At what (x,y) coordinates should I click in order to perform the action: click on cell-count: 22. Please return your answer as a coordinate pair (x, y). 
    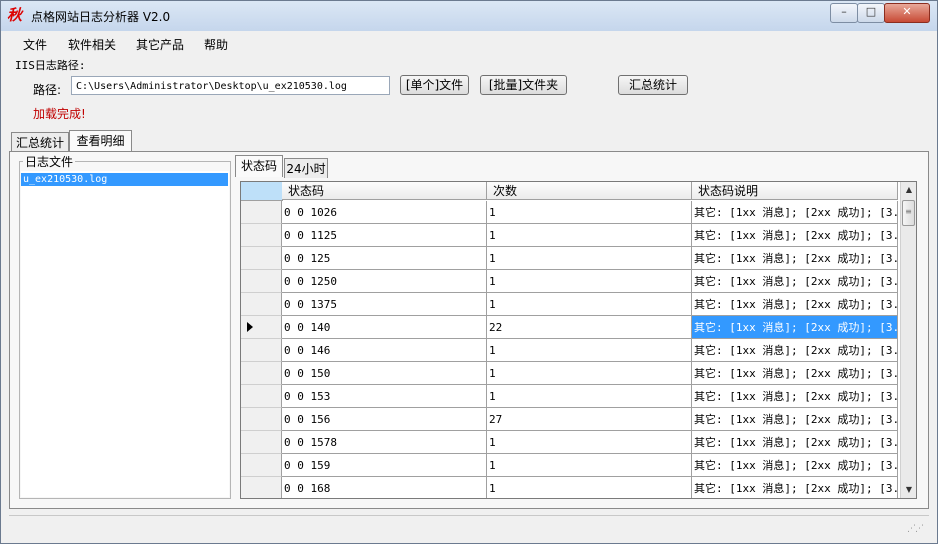
    Looking at the image, I should click on (589, 327).